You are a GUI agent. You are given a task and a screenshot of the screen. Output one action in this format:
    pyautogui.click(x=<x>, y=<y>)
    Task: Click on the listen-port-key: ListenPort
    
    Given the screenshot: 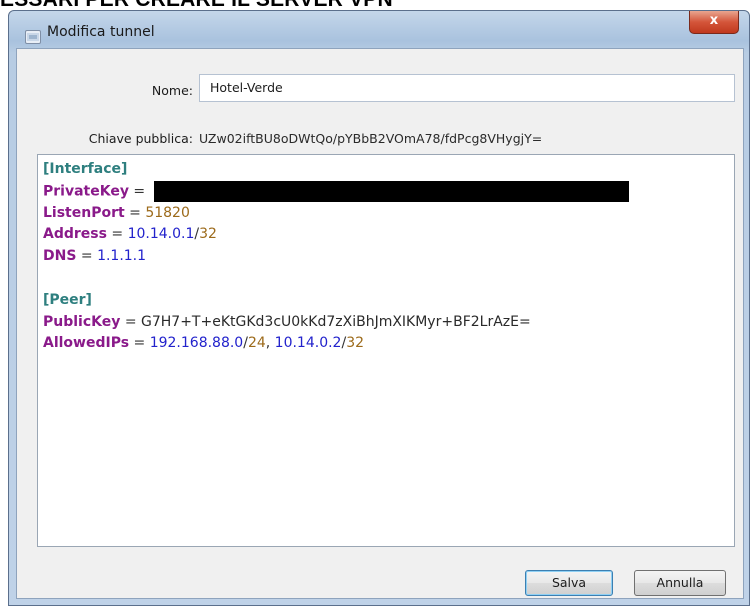 What is the action you would take?
    pyautogui.click(x=84, y=212)
    